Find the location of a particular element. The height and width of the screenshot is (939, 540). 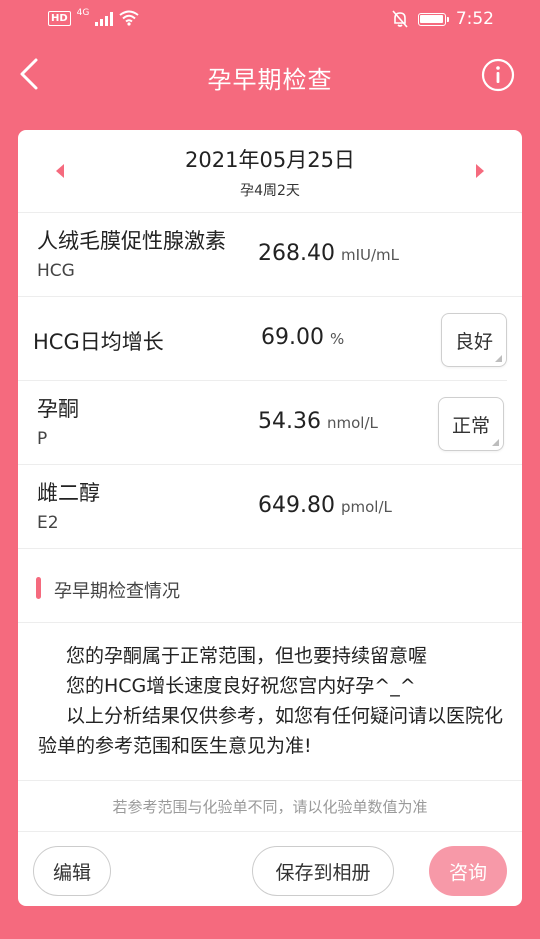

battery-icon is located at coordinates (433, 19).